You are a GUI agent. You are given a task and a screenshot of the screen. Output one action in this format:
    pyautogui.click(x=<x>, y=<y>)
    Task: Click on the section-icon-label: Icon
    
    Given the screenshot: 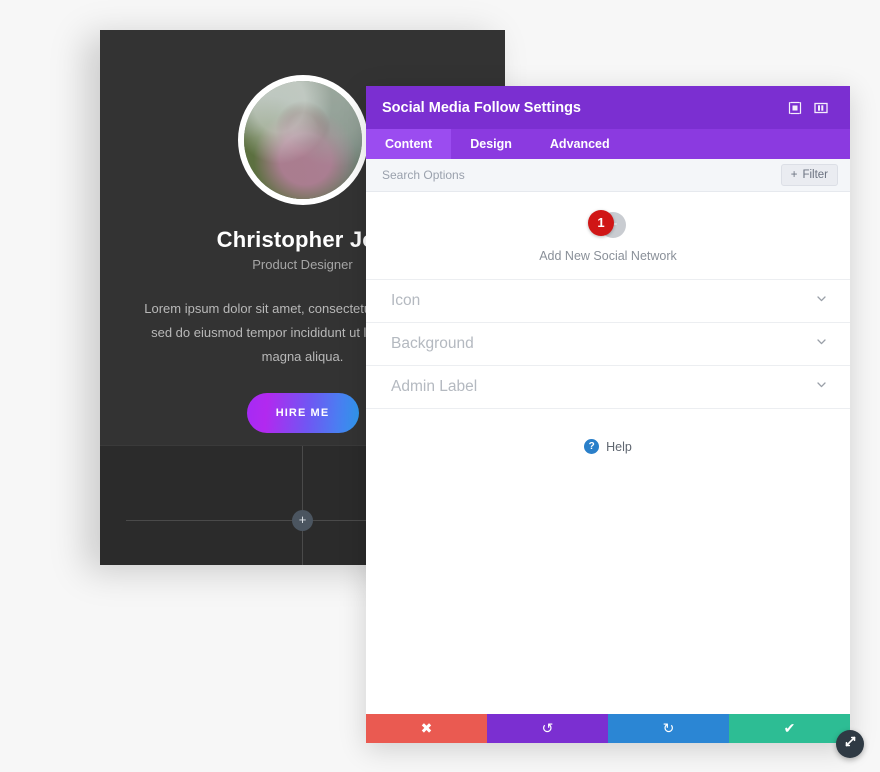 What is the action you would take?
    pyautogui.click(x=406, y=300)
    